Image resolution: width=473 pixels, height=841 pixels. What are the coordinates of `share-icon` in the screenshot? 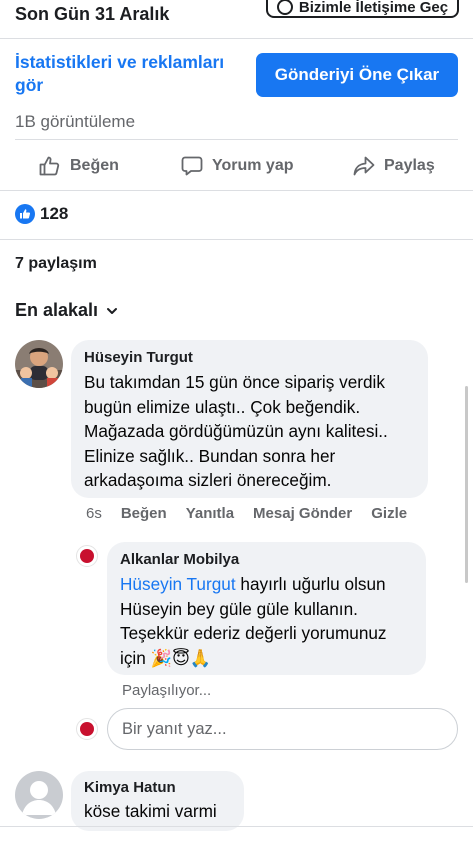 It's located at (364, 166).